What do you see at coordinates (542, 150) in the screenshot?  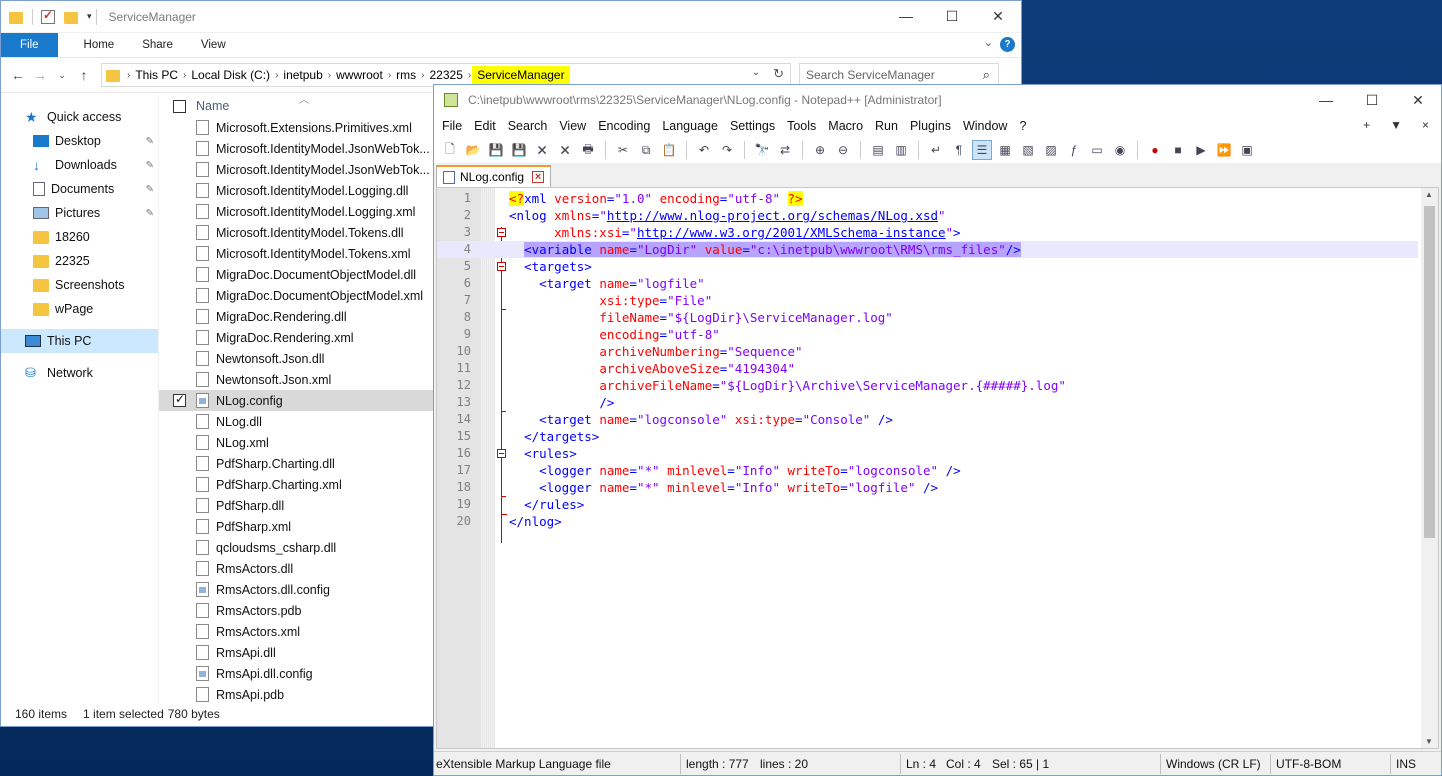 I see `close-file-icon: 🗙` at bounding box center [542, 150].